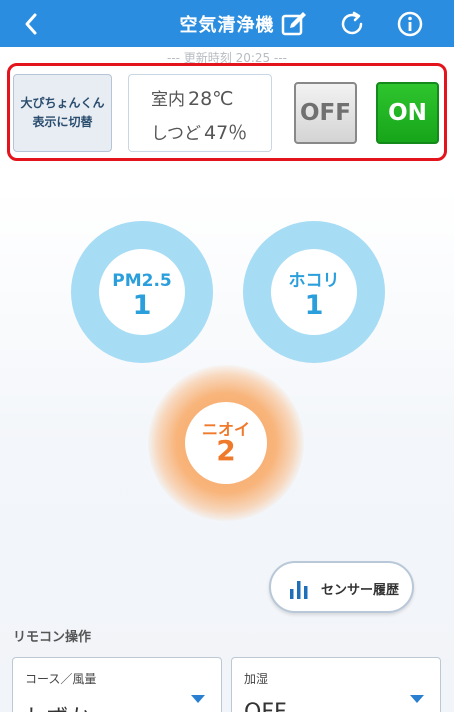 This screenshot has height=712, width=454. What do you see at coordinates (168, 100) in the screenshot?
I see `room-label: 室内` at bounding box center [168, 100].